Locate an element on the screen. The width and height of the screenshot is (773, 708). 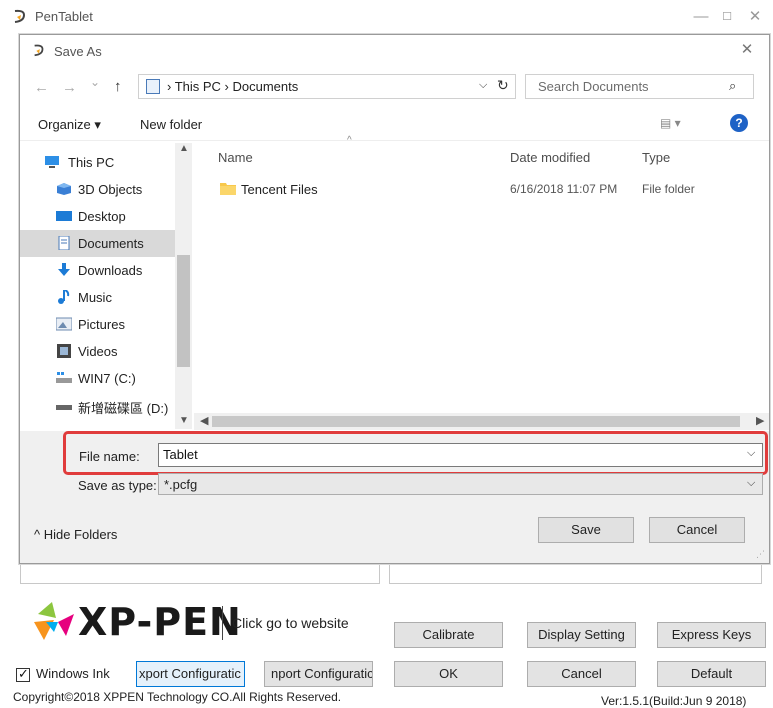
sidebar-item-3d-objects: 3D Objects is located at coordinates (97, 189).